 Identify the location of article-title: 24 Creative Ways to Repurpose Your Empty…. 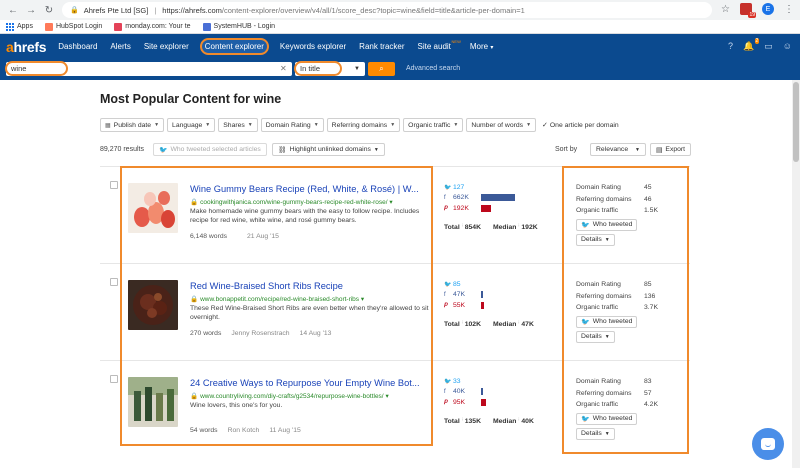
(311, 383).